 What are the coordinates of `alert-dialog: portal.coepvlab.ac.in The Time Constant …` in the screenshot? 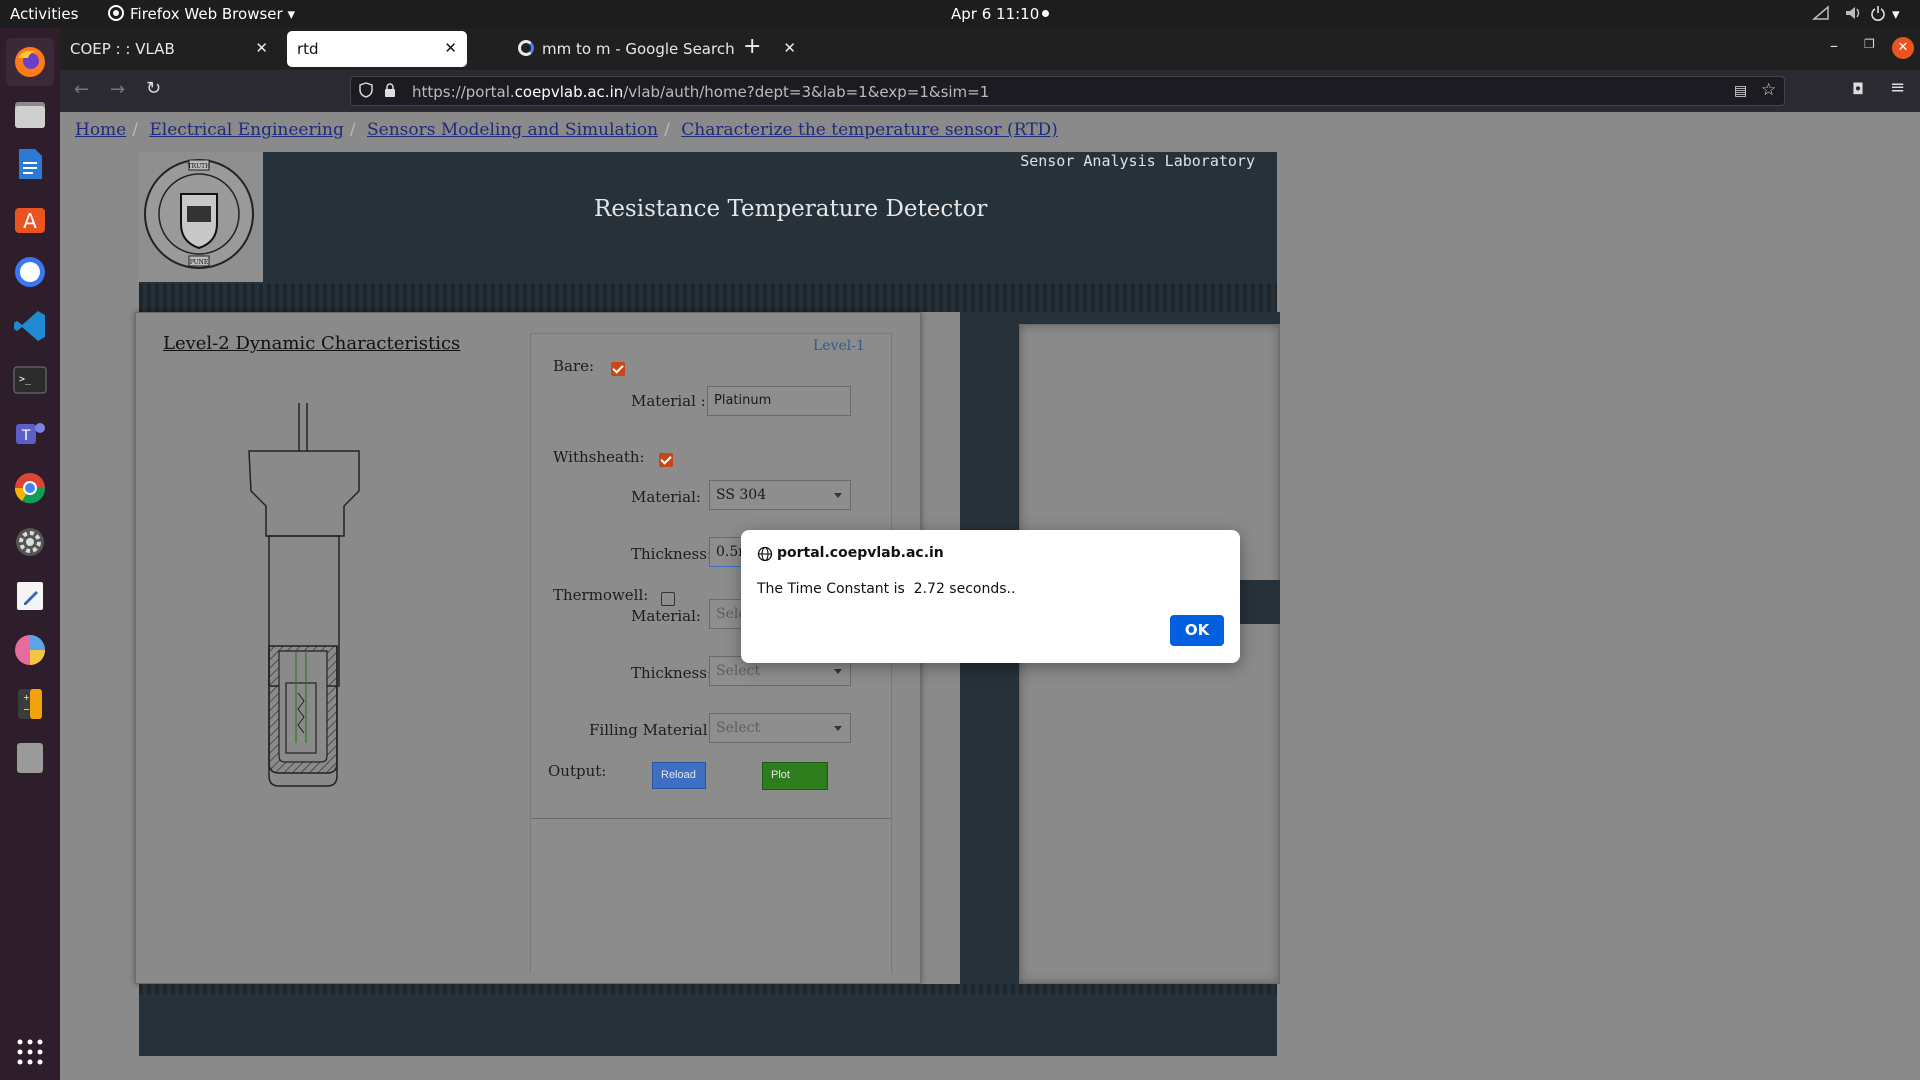 It's located at (990, 596).